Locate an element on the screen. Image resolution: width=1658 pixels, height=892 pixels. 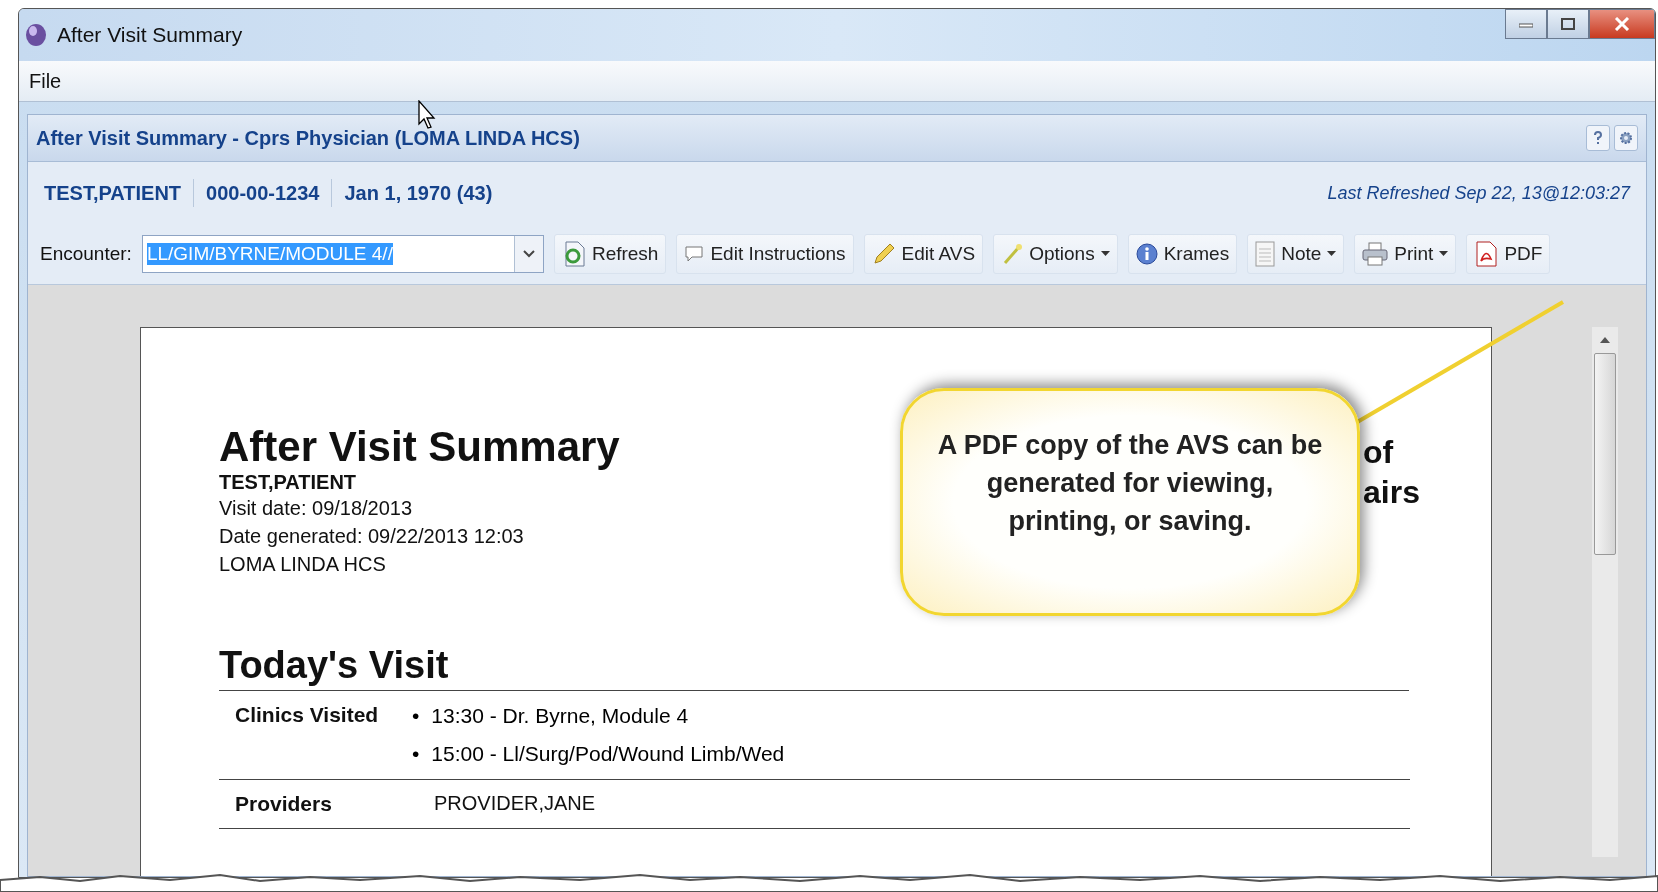
help-button is located at coordinates (1598, 138).